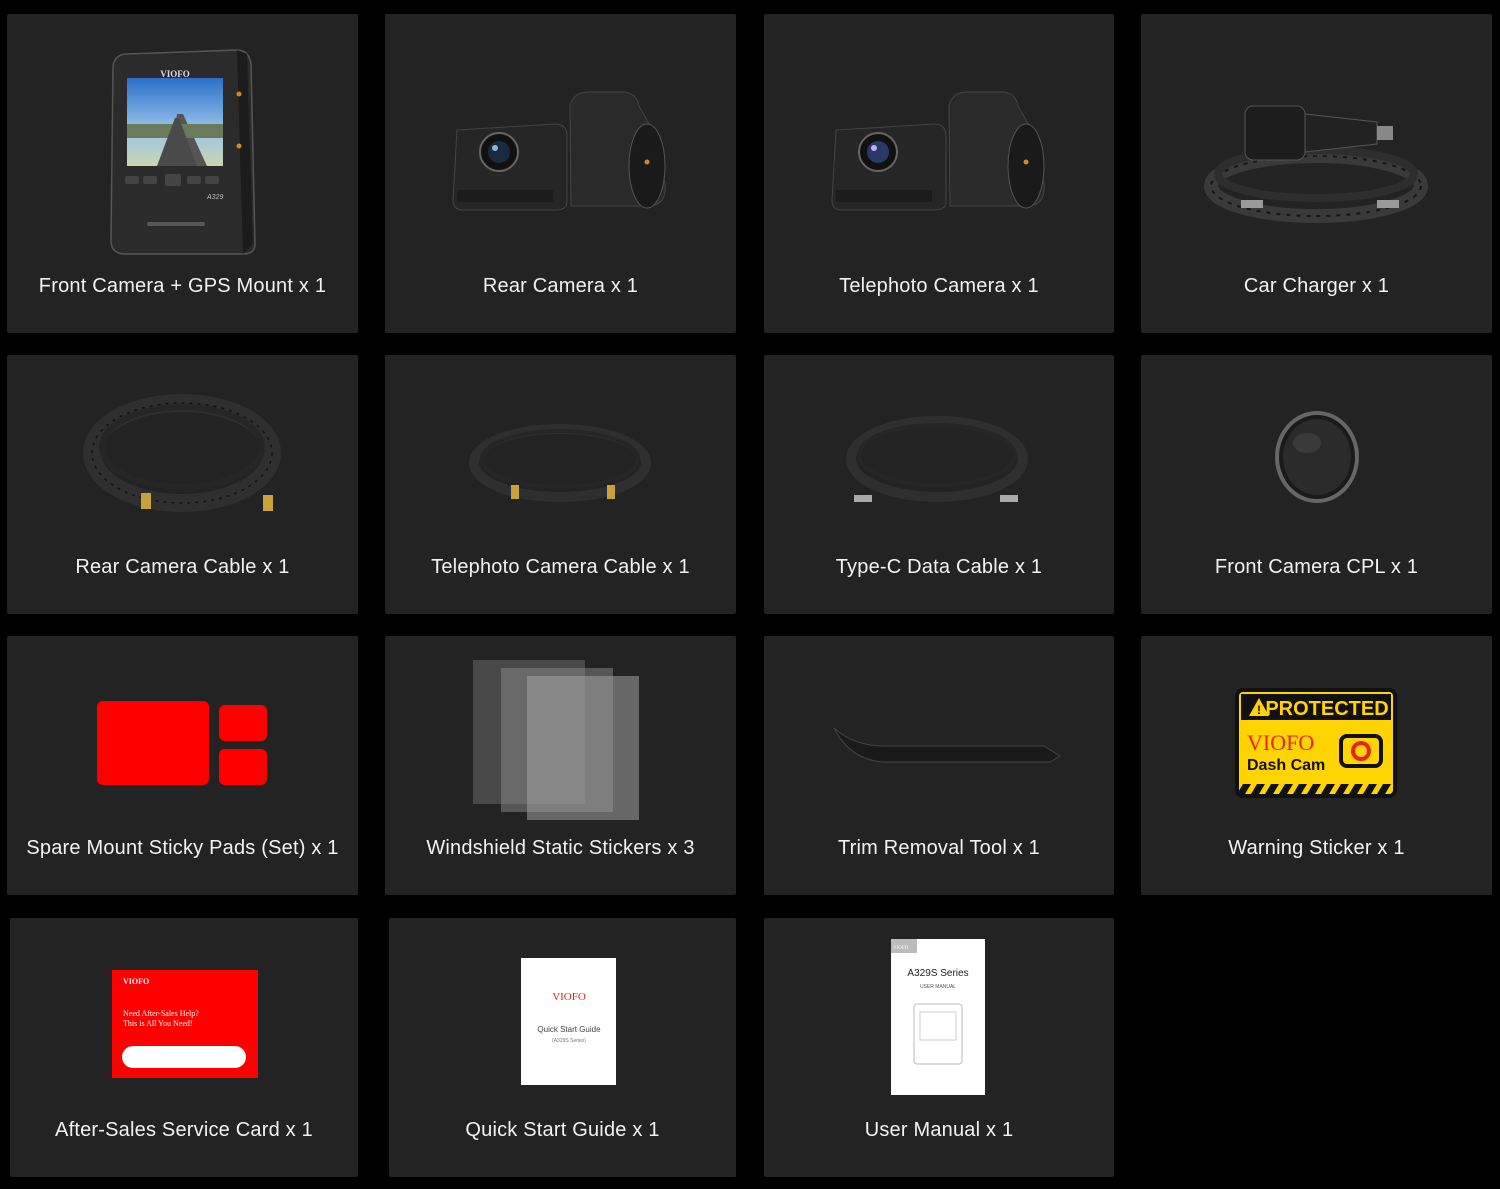 The image size is (1500, 1189). Describe the element at coordinates (184, 1130) in the screenshot. I see `item-label: After-Sales Service Card x 1` at that location.